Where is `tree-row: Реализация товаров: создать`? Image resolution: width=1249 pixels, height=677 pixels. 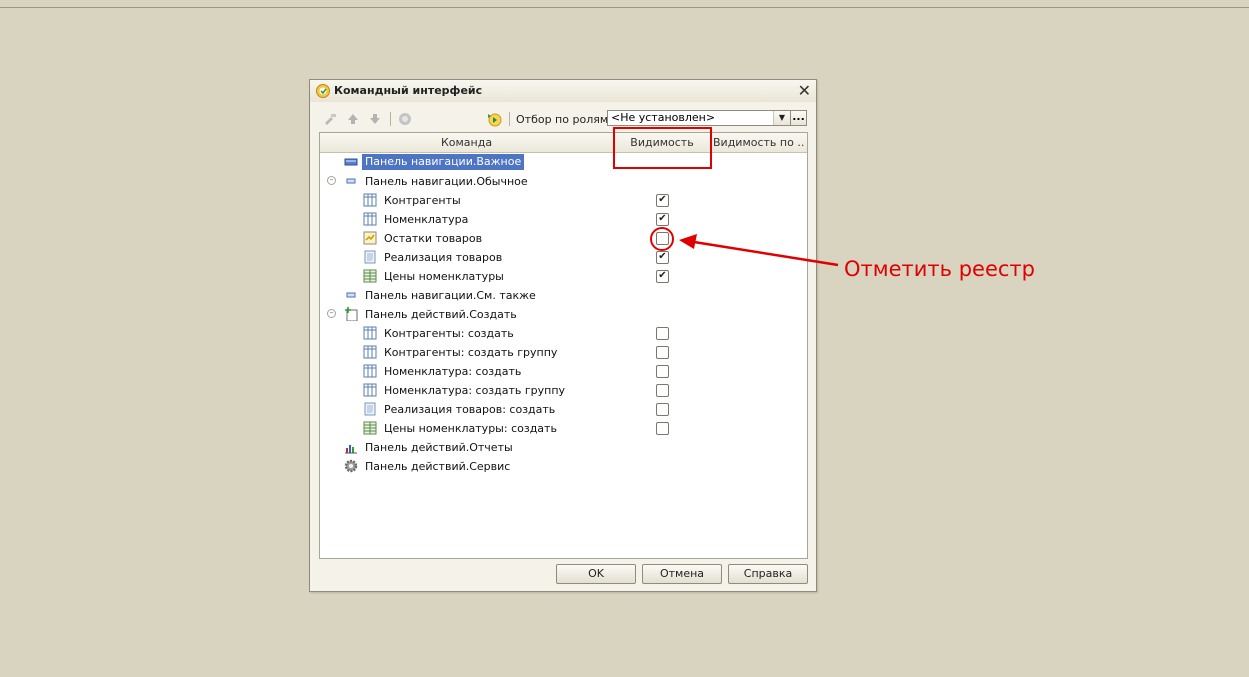 tree-row: Реализация товаров: создать is located at coordinates (563, 409).